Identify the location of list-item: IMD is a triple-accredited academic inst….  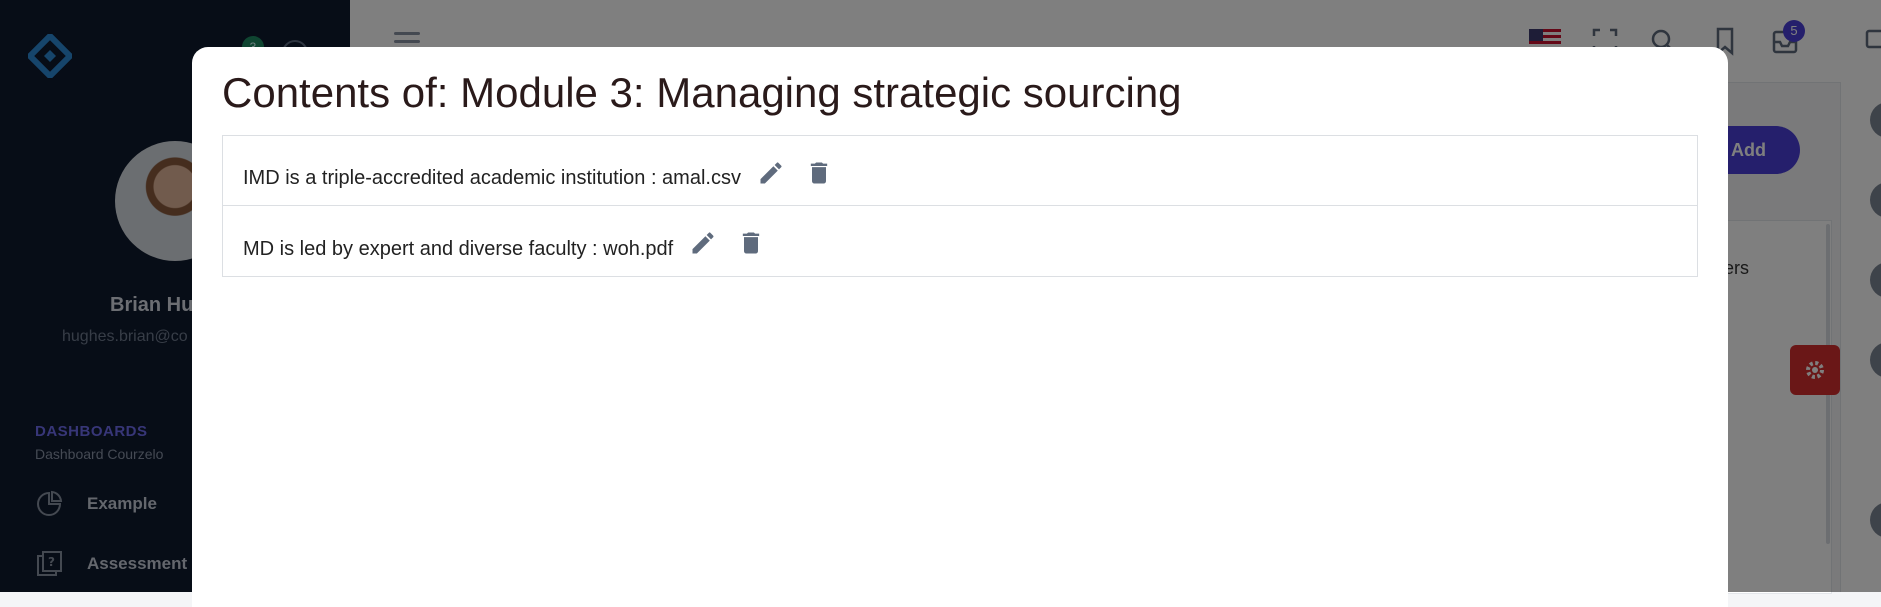
(960, 170).